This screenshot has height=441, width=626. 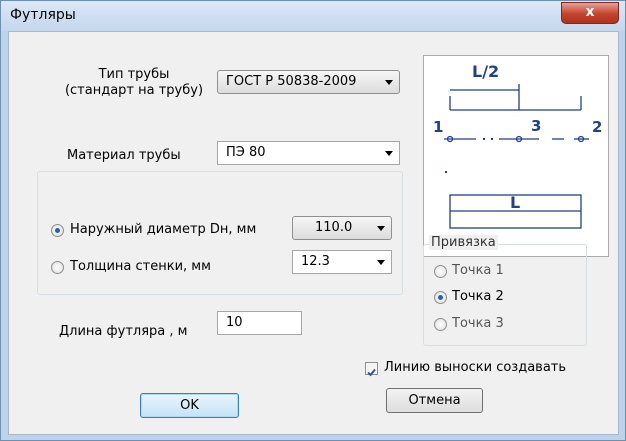 I want to click on outer-diameter-select: 110.0, so click(x=342, y=228).